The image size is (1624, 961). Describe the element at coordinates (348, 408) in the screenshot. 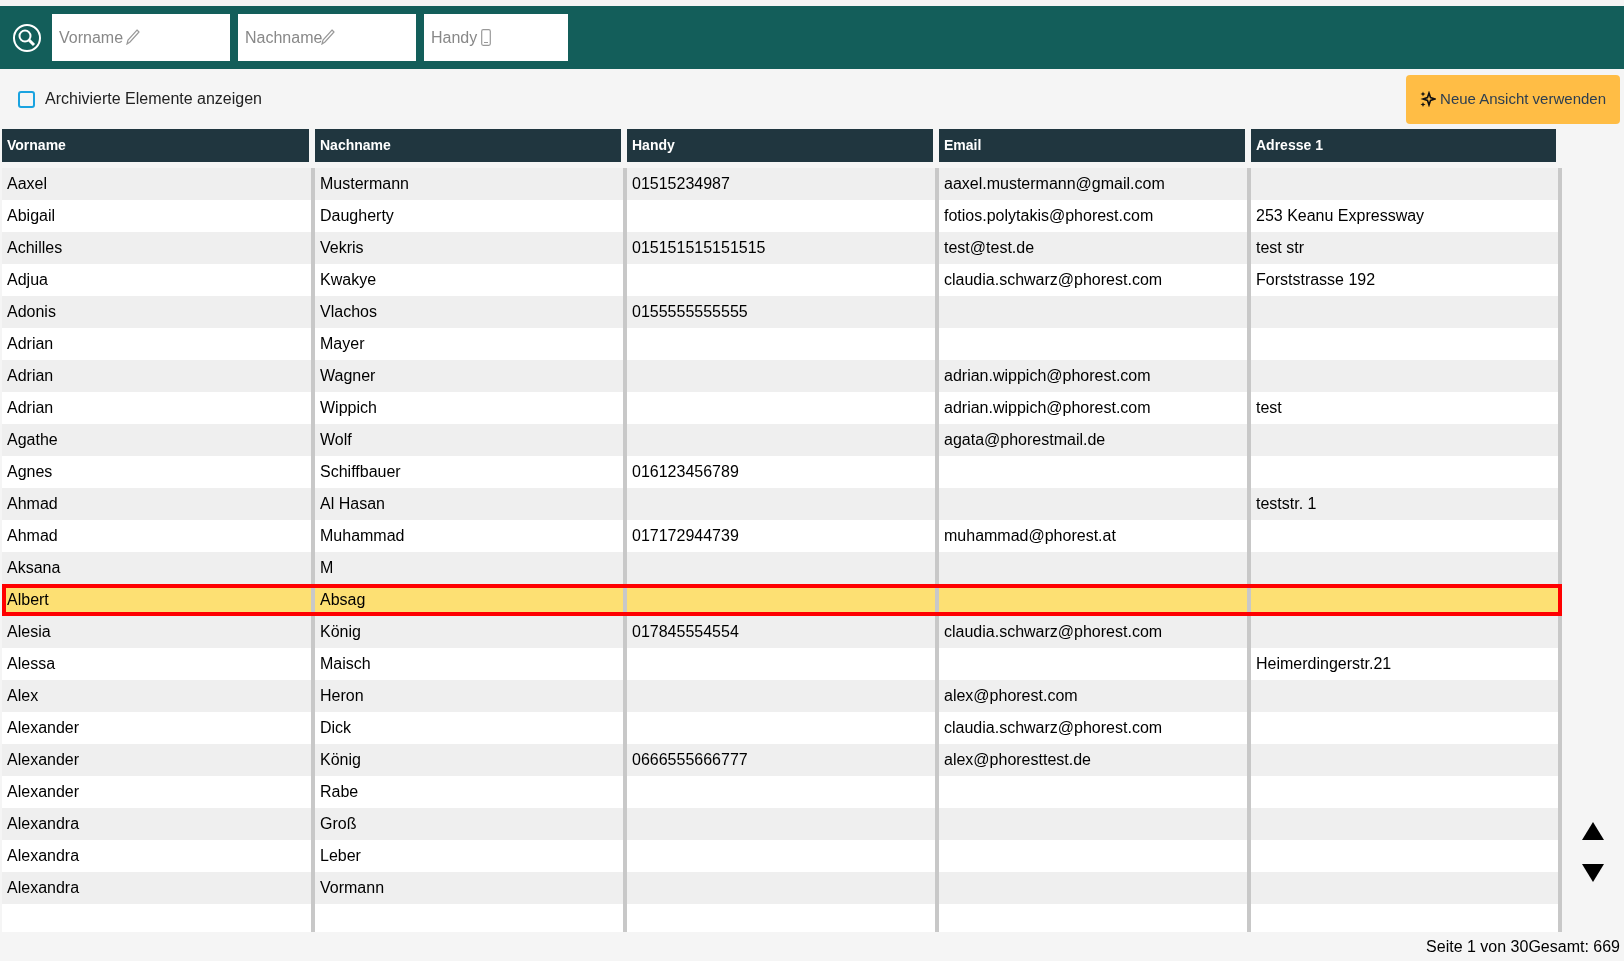

I see `table-cell-text: Wippich` at that location.